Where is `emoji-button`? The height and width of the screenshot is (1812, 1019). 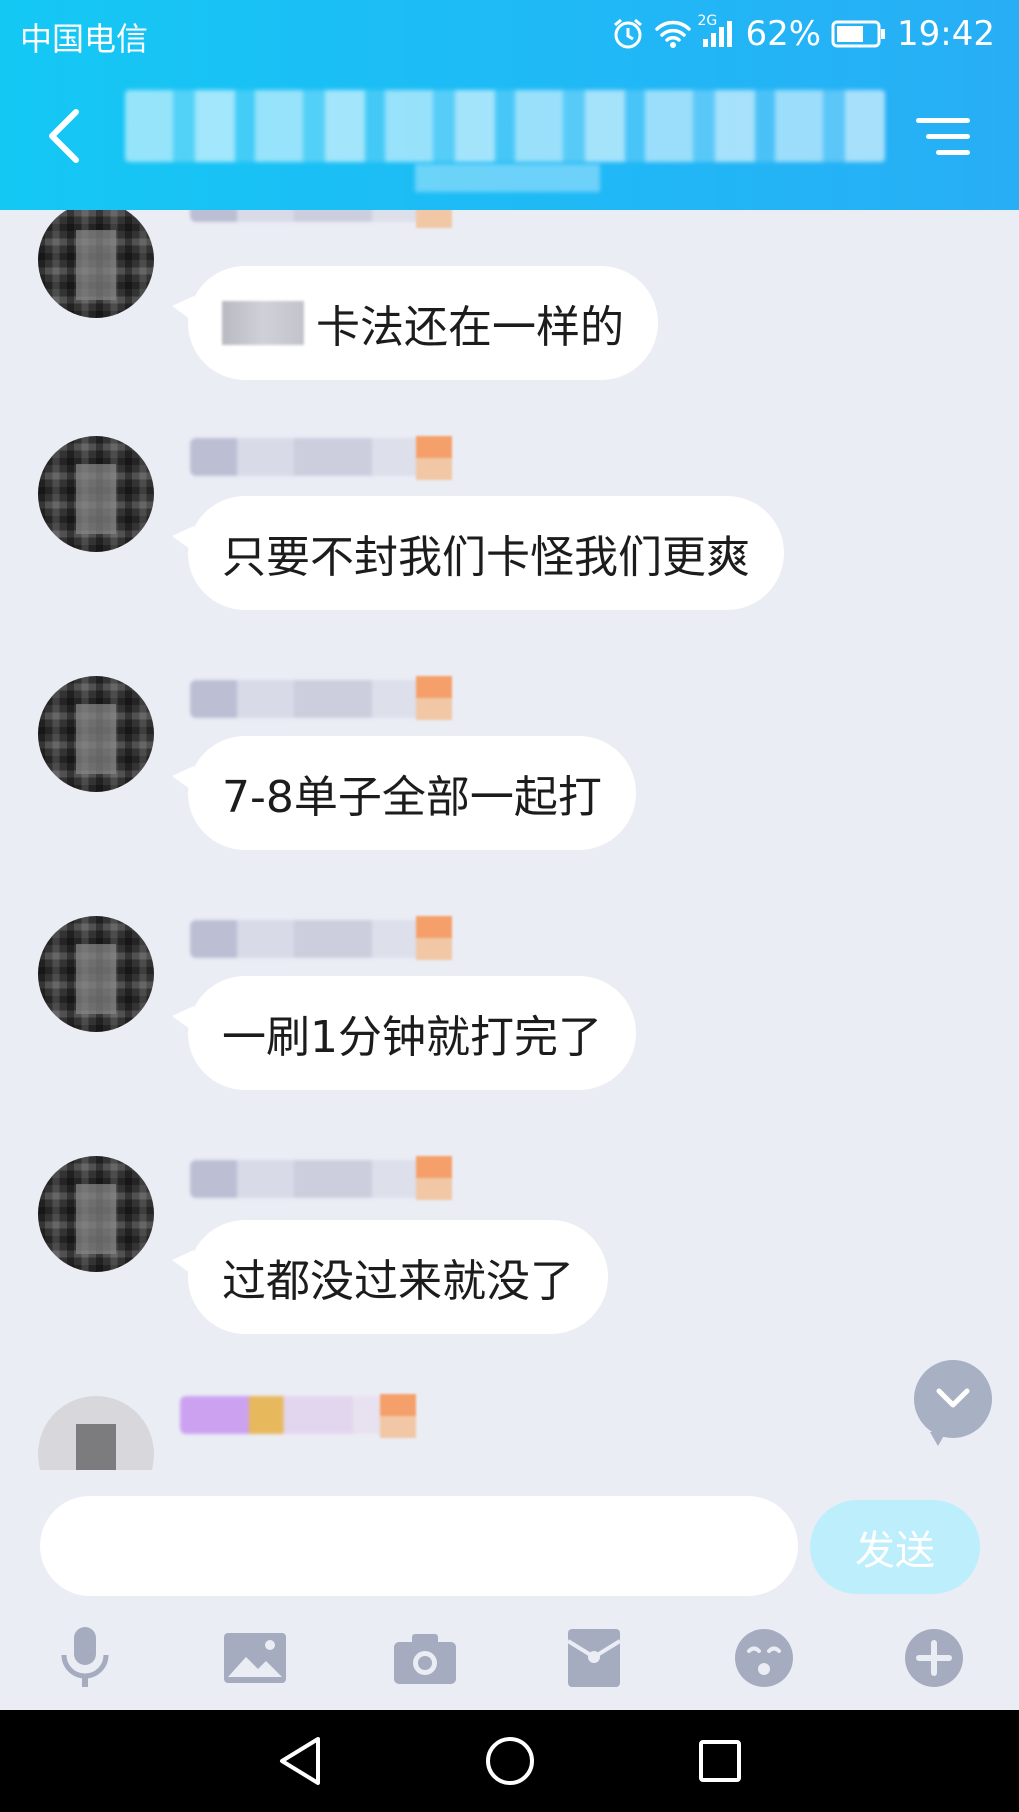 emoji-button is located at coordinates (764, 1658).